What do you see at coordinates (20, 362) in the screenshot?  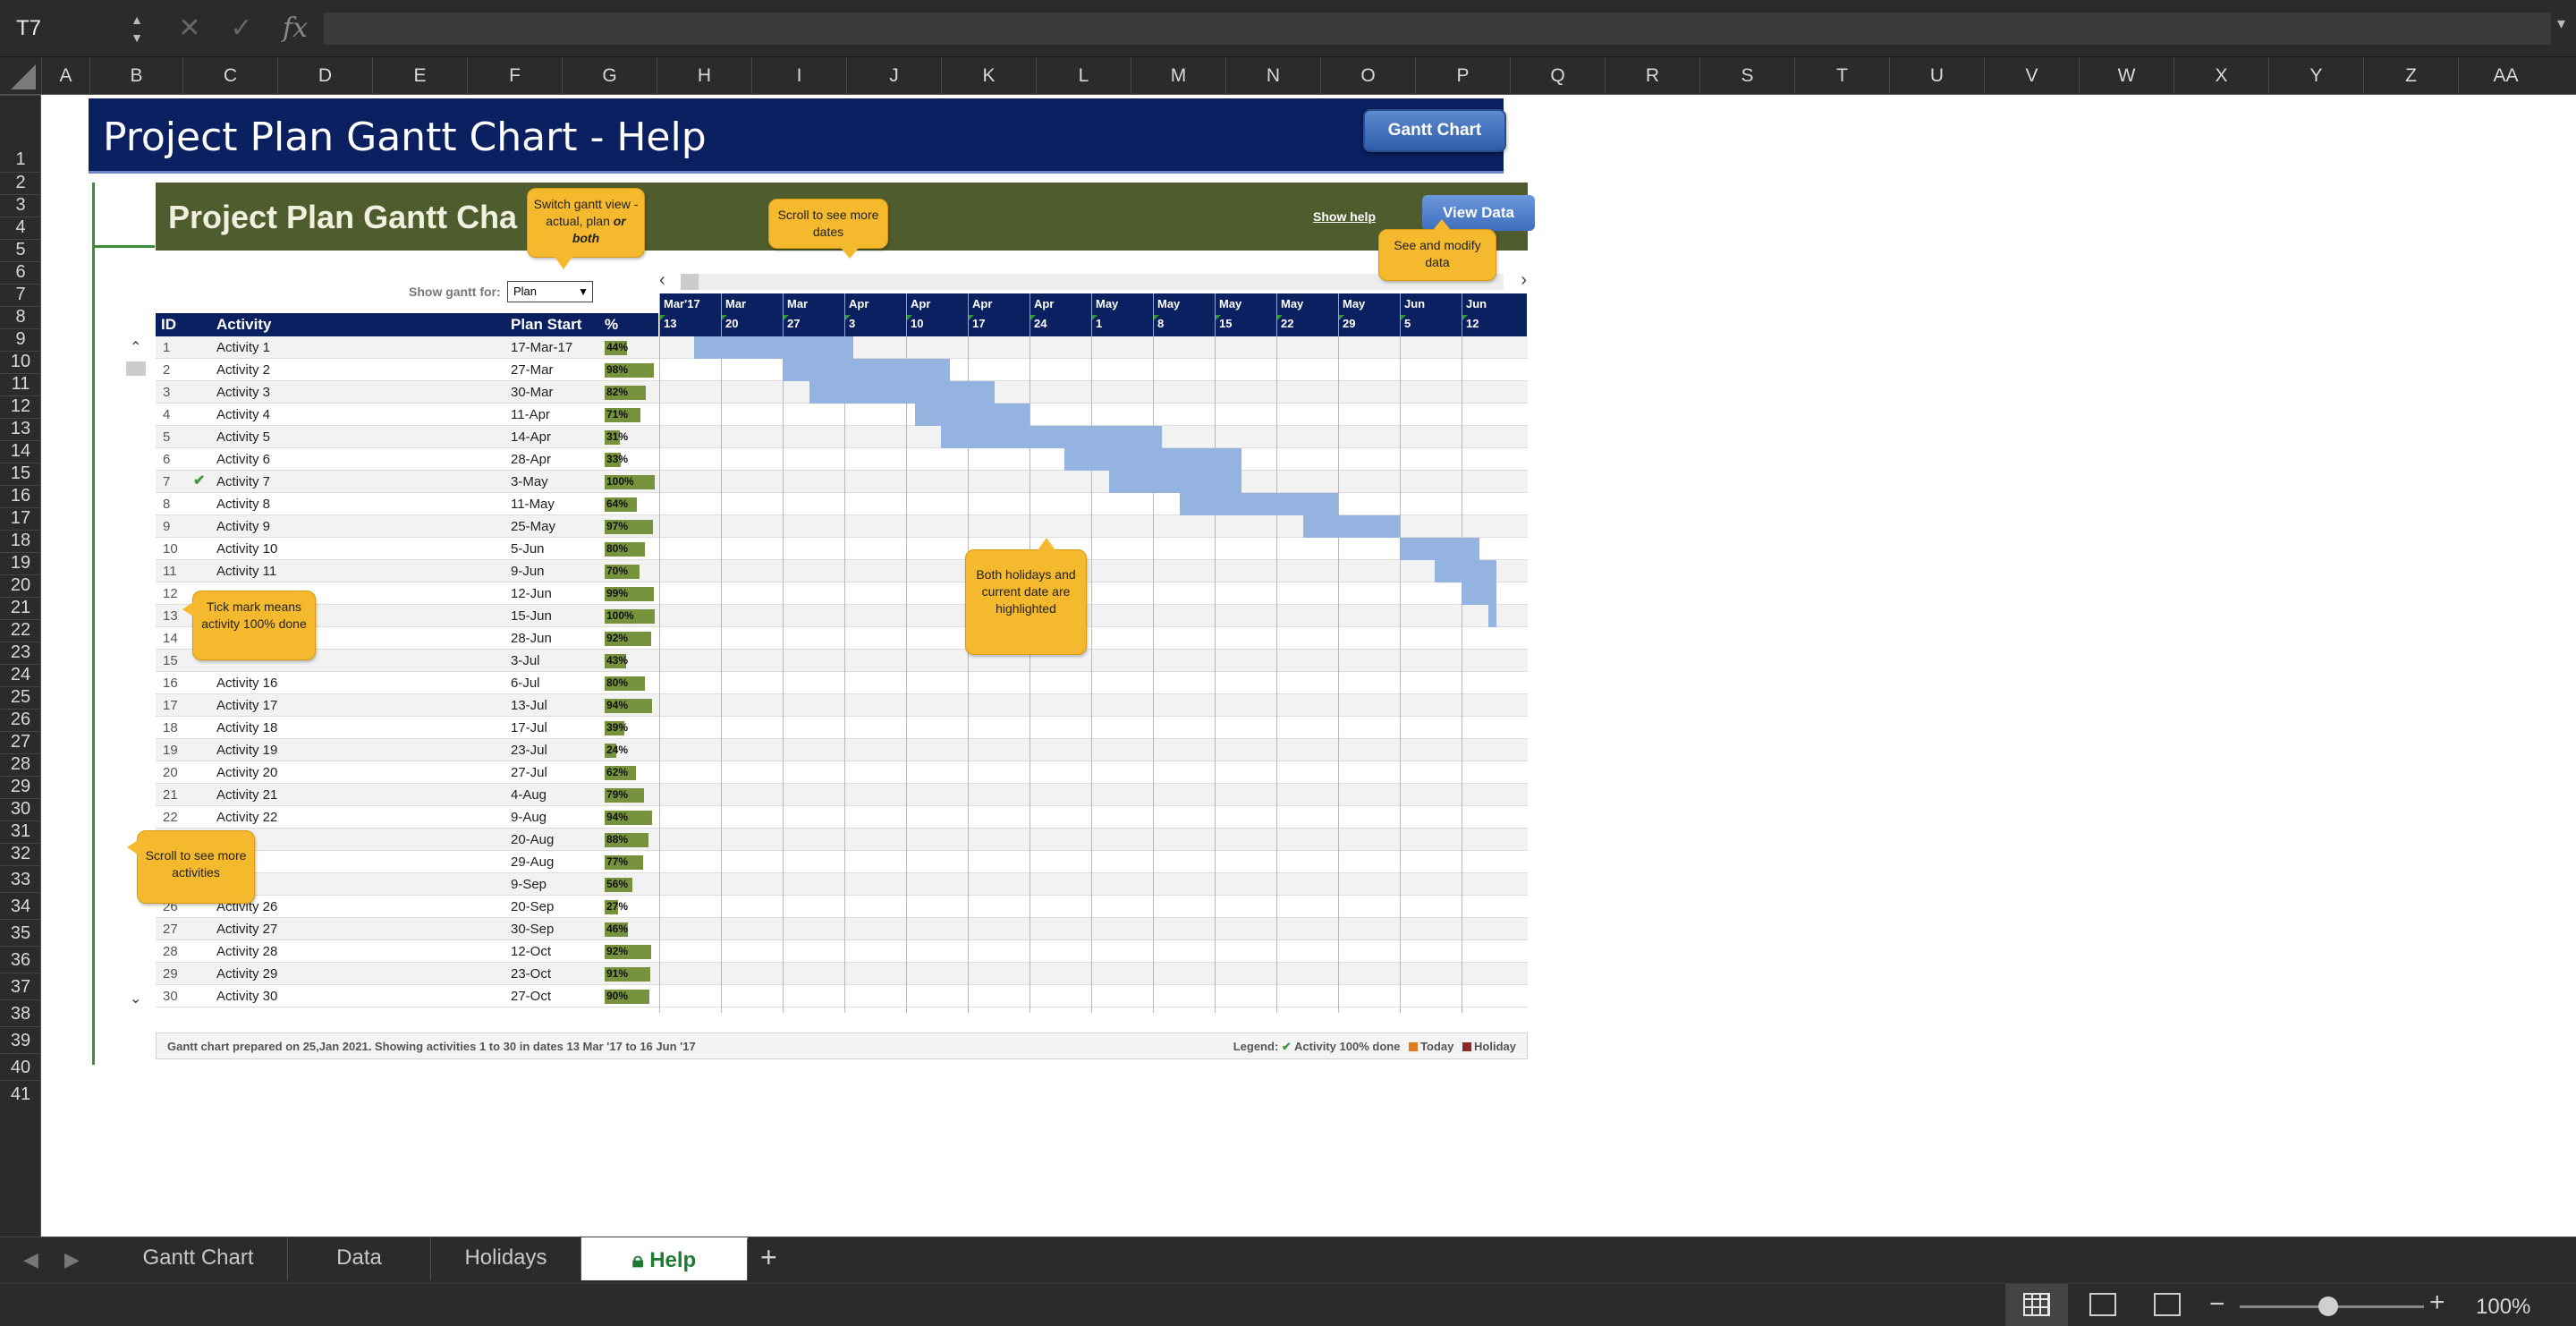 I see `row-header: 10` at bounding box center [20, 362].